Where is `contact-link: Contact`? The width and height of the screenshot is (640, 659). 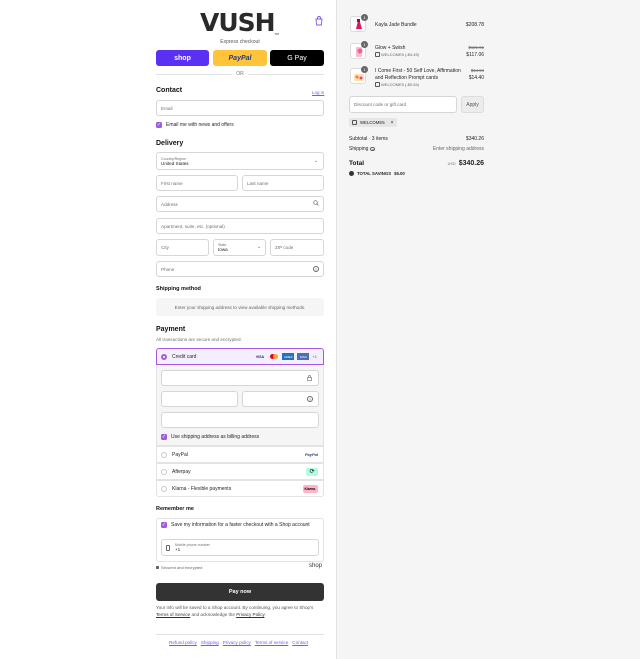 contact-link: Contact is located at coordinates (300, 642).